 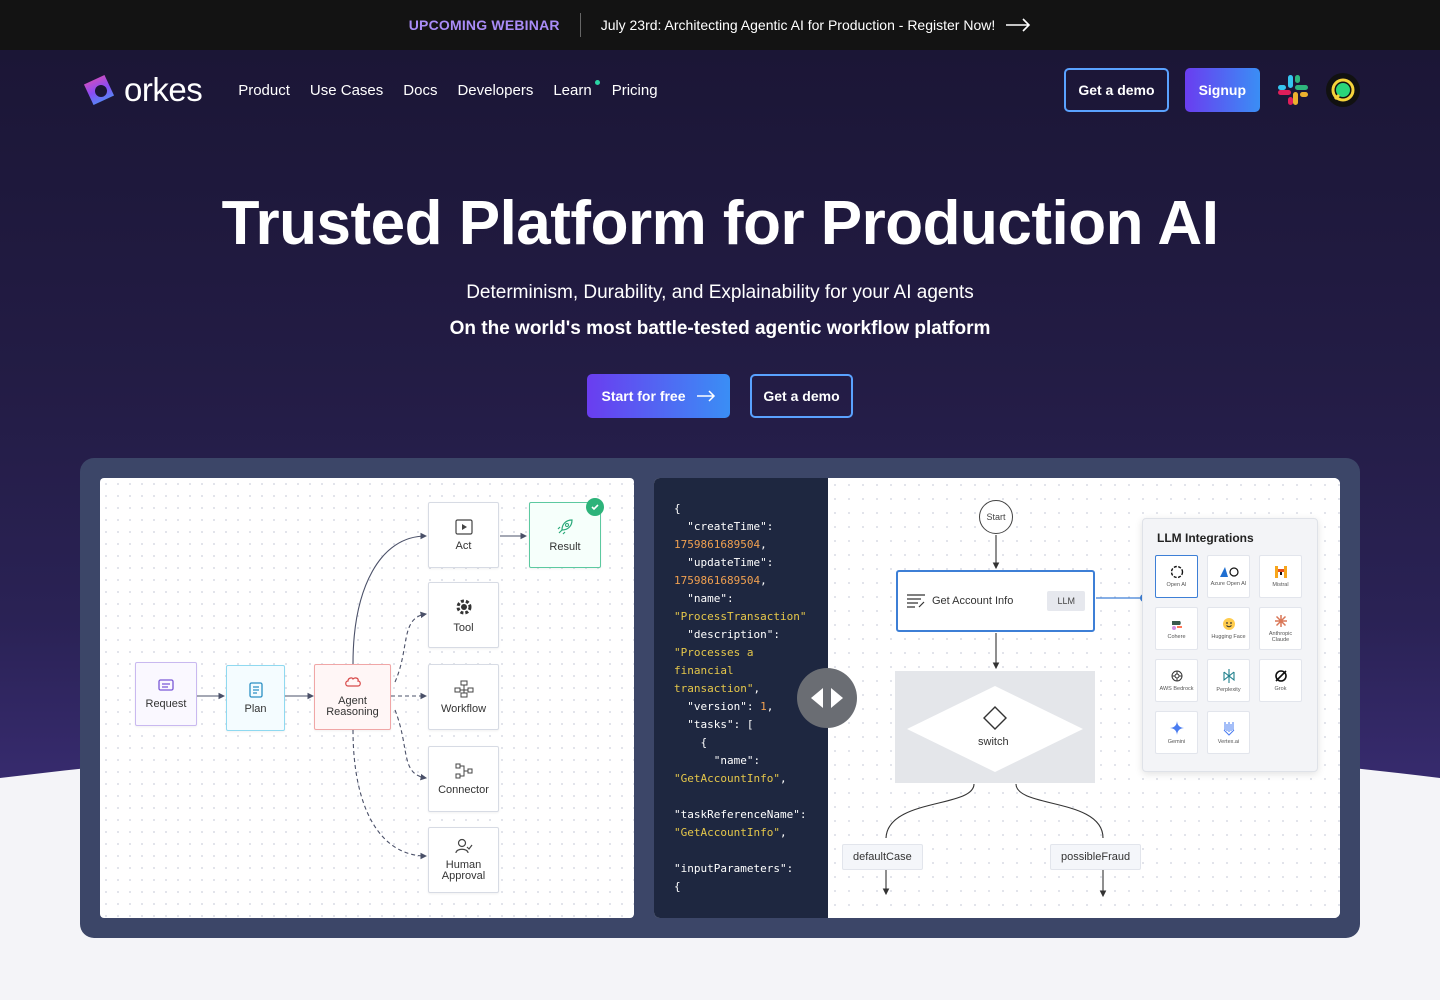 What do you see at coordinates (1205, 538) in the screenshot?
I see `llm-panel-title: LLM Integrations` at bounding box center [1205, 538].